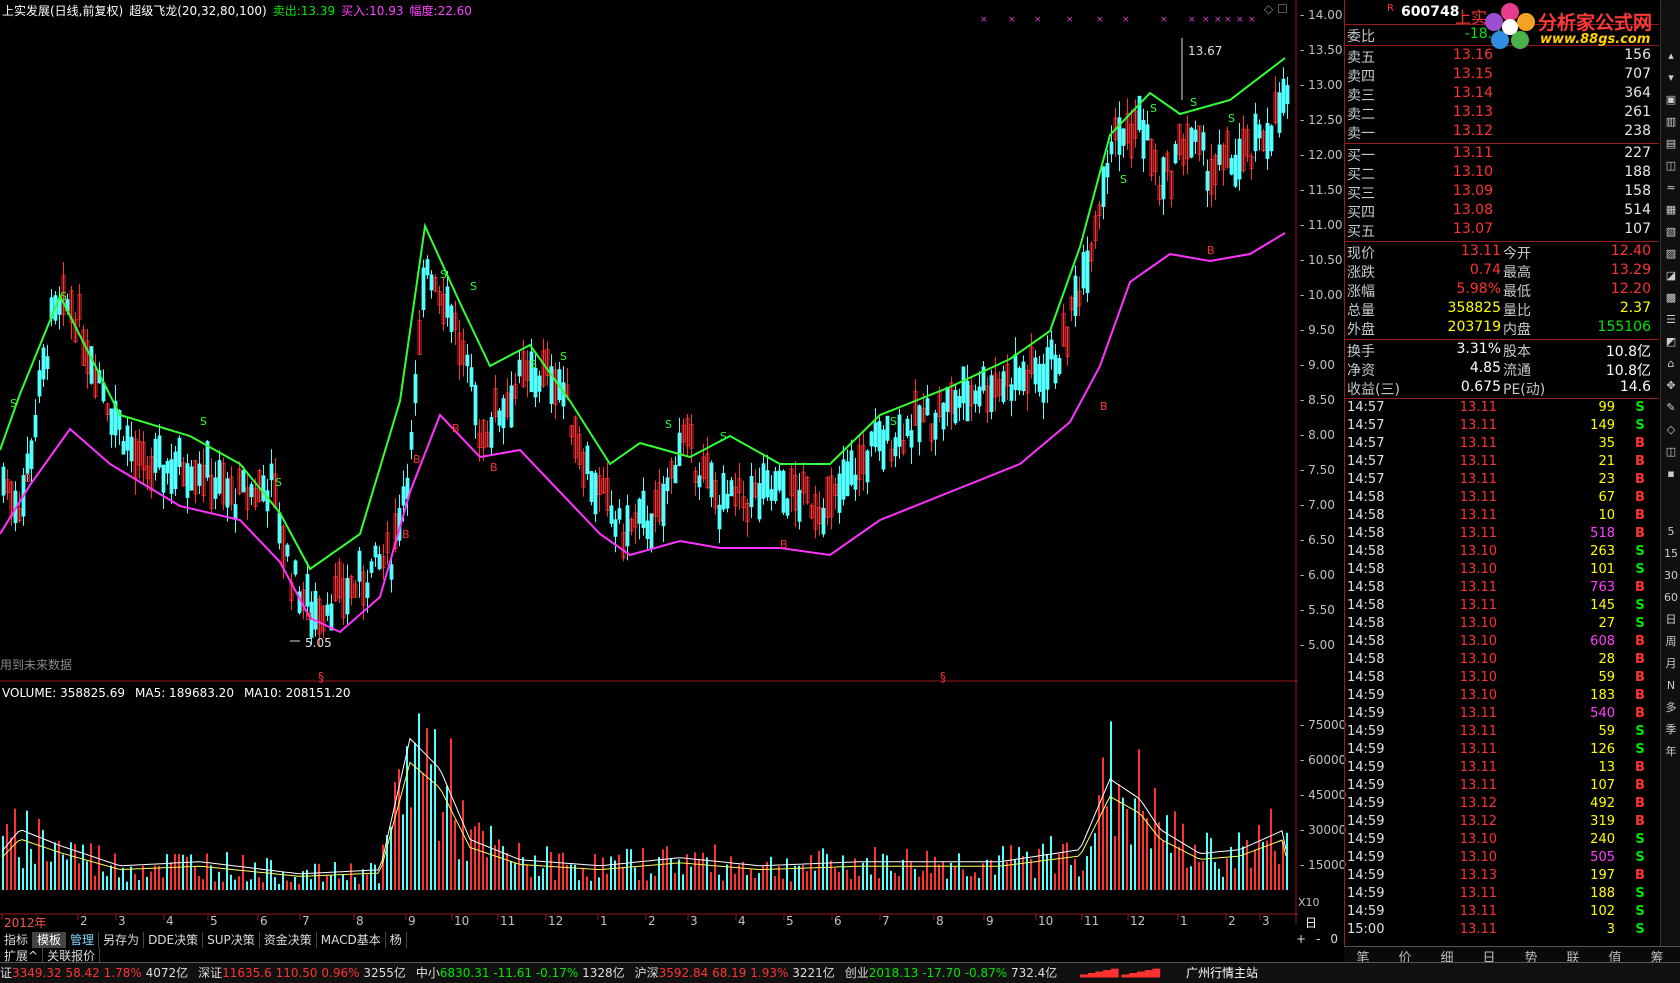 The image size is (1680, 983). Describe the element at coordinates (1671, 730) in the screenshot. I see `period-button: 季` at that location.